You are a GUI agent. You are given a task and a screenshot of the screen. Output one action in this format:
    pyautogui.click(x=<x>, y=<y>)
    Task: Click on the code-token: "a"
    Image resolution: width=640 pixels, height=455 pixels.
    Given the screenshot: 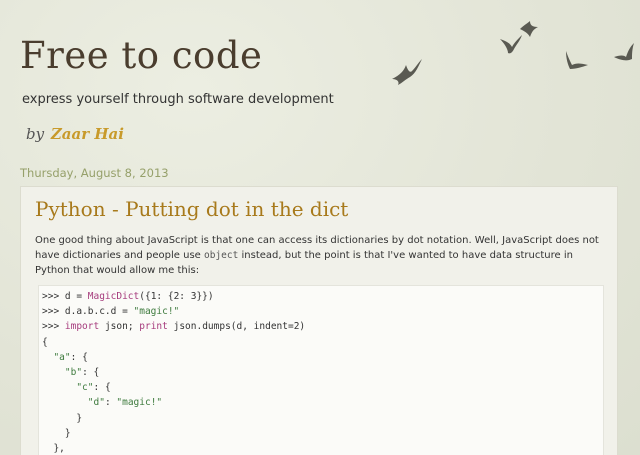 What is the action you would take?
    pyautogui.click(x=62, y=357)
    